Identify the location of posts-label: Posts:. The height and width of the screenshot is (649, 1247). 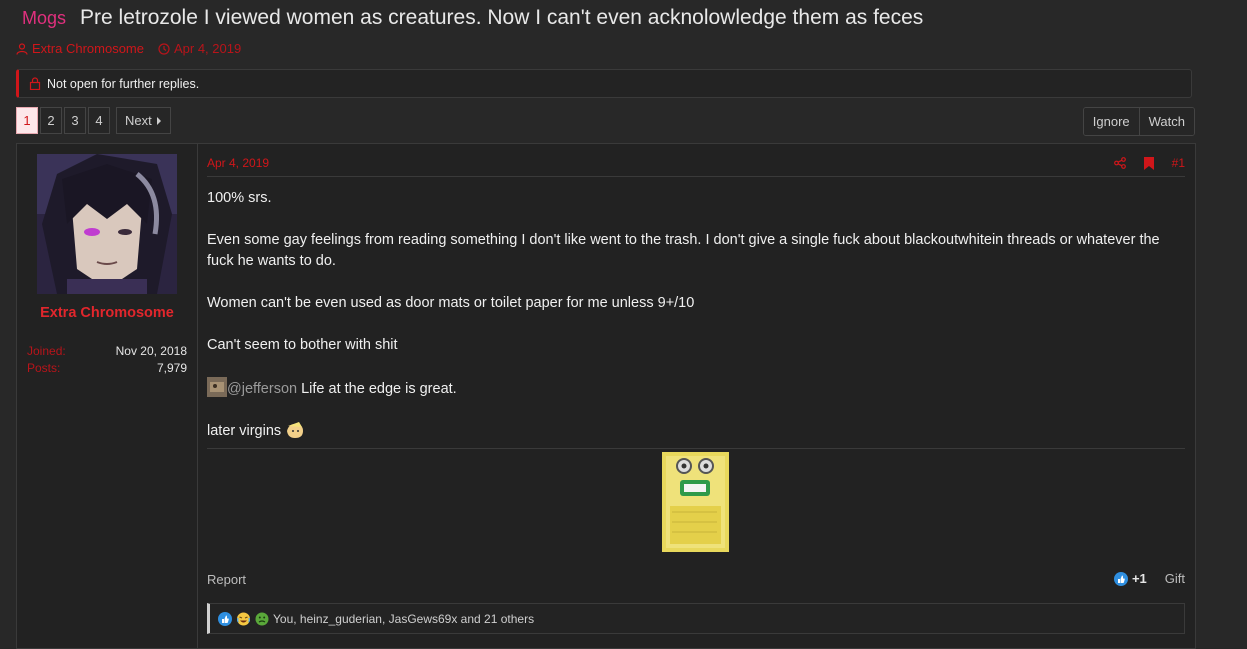
(44, 368).